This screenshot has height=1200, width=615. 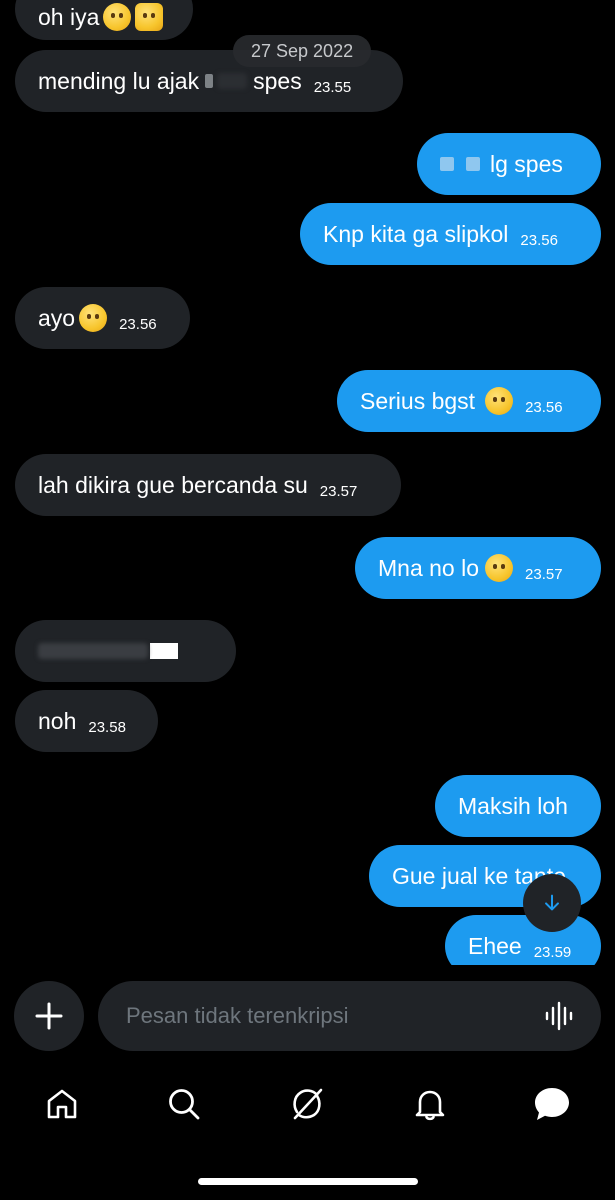 I want to click on message-incoming: oh iya, so click(x=104, y=20).